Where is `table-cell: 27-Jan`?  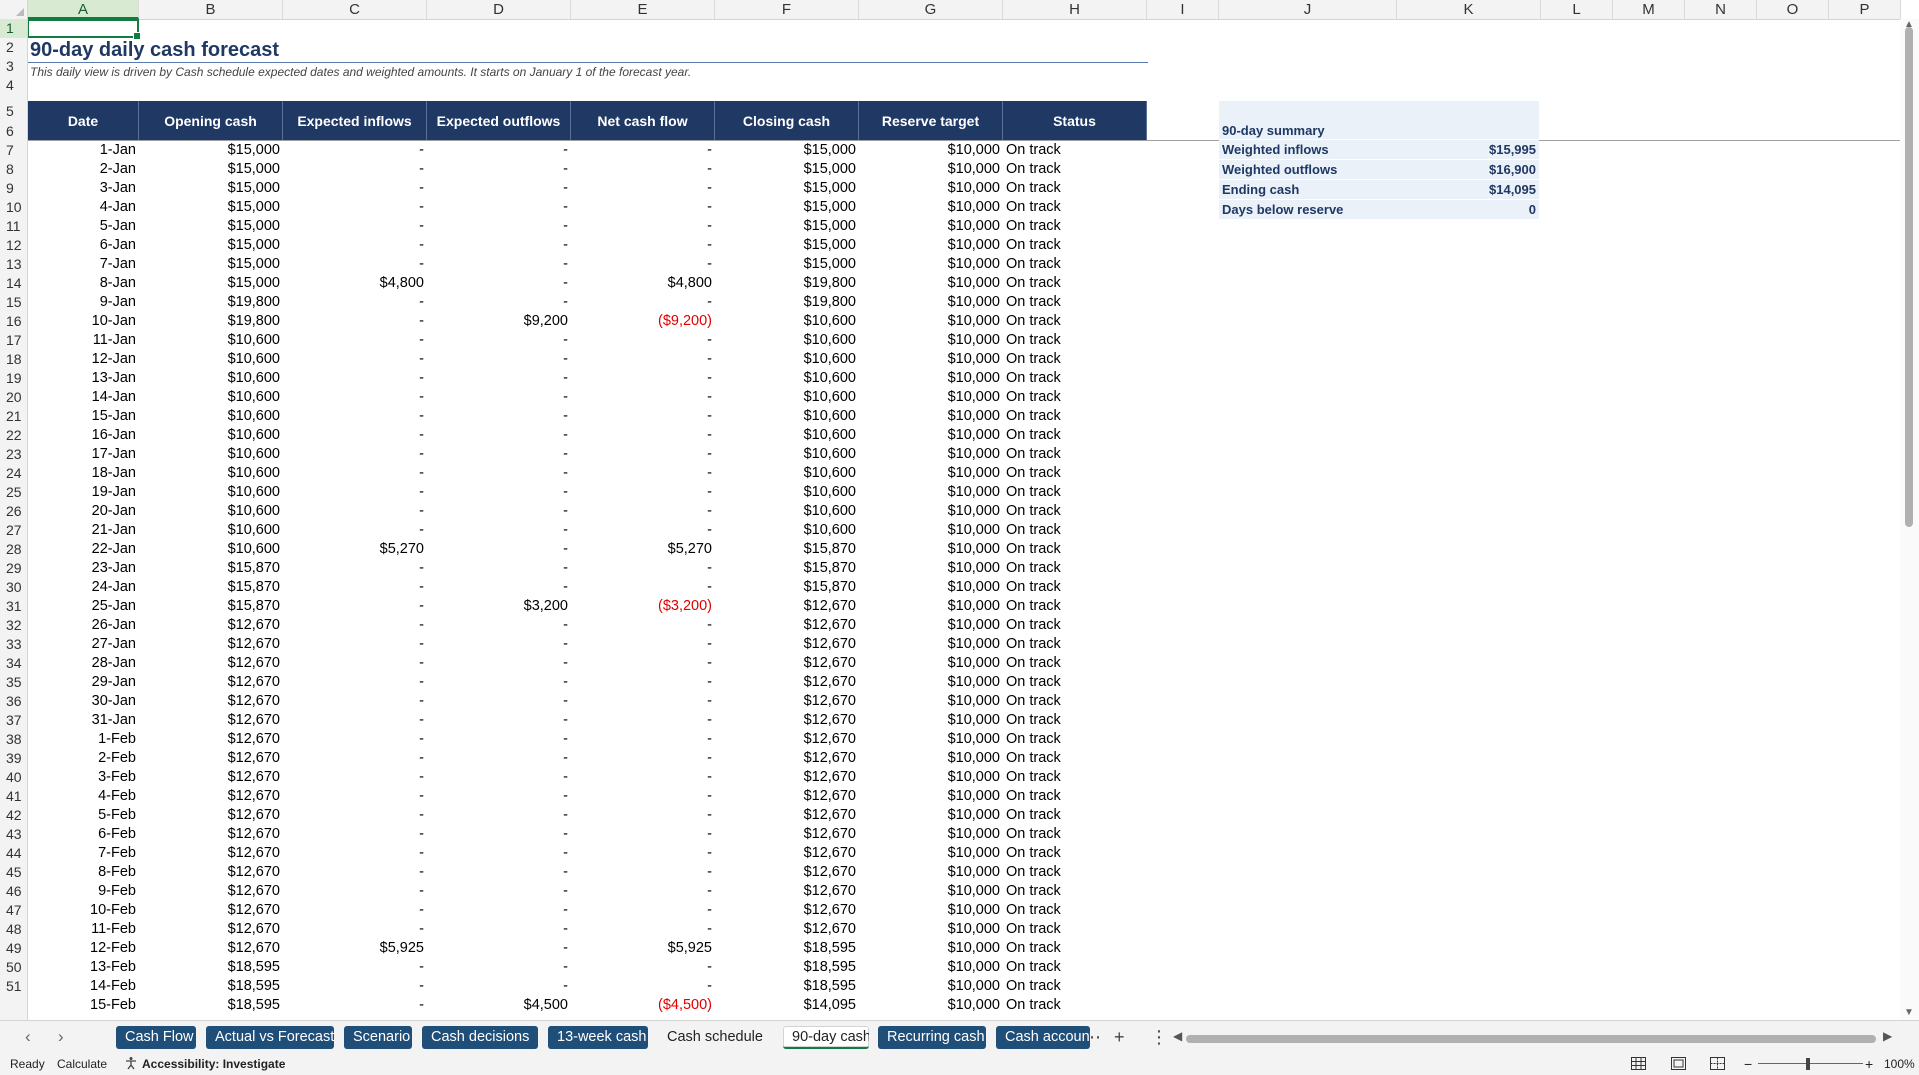
table-cell: 27-Jan is located at coordinates (83, 644).